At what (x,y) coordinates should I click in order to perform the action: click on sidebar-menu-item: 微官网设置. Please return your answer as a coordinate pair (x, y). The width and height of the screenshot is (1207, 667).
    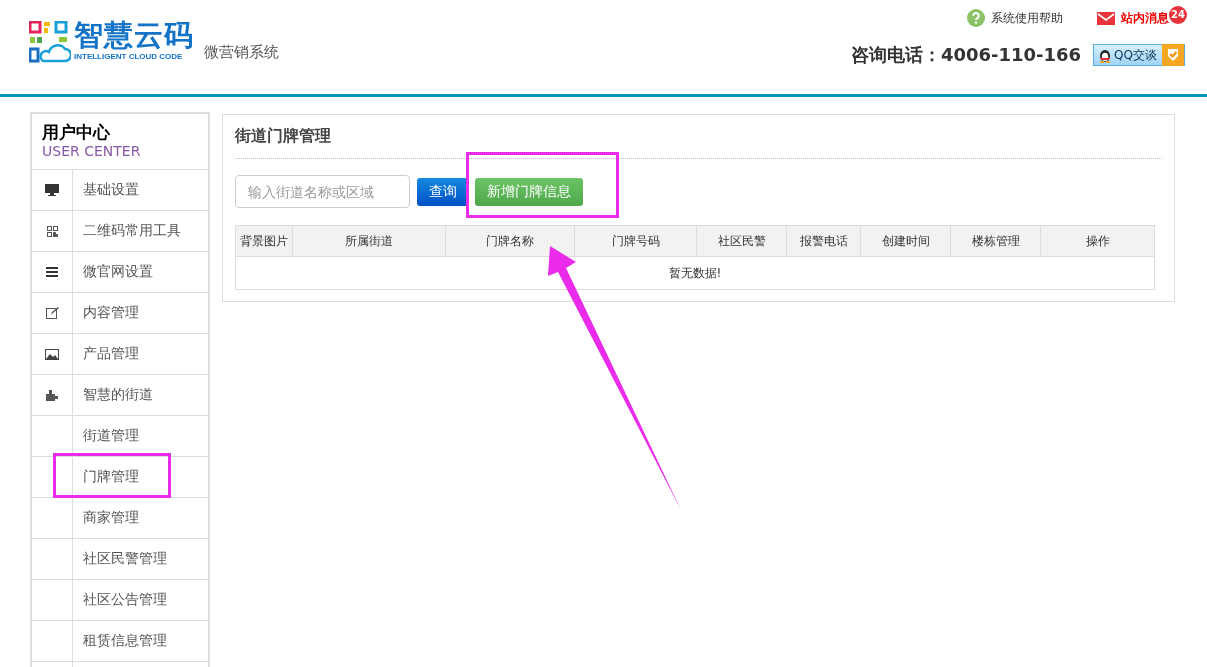
    Looking at the image, I should click on (140, 272).